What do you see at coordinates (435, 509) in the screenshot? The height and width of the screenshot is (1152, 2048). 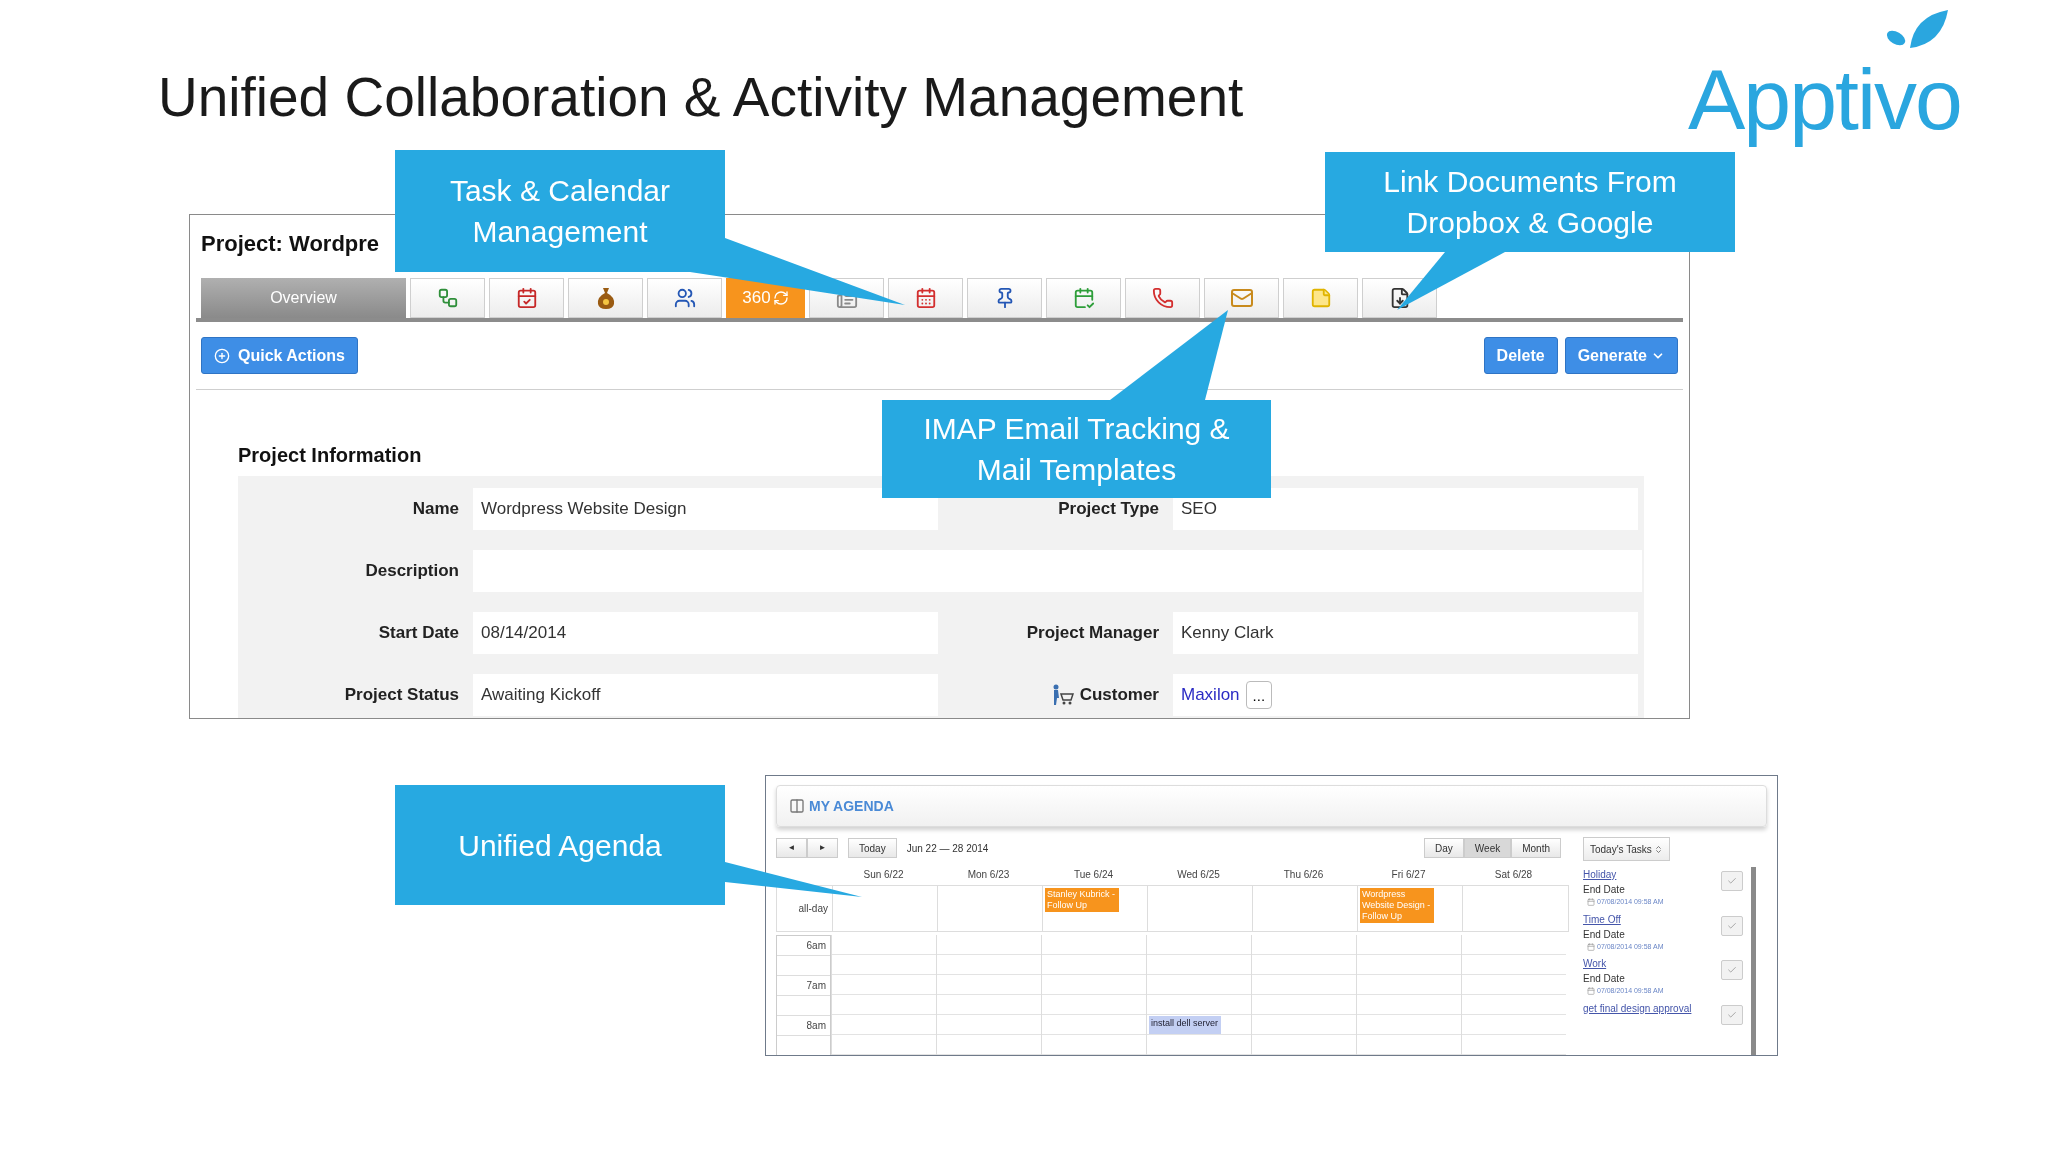 I see `field-label: Name` at bounding box center [435, 509].